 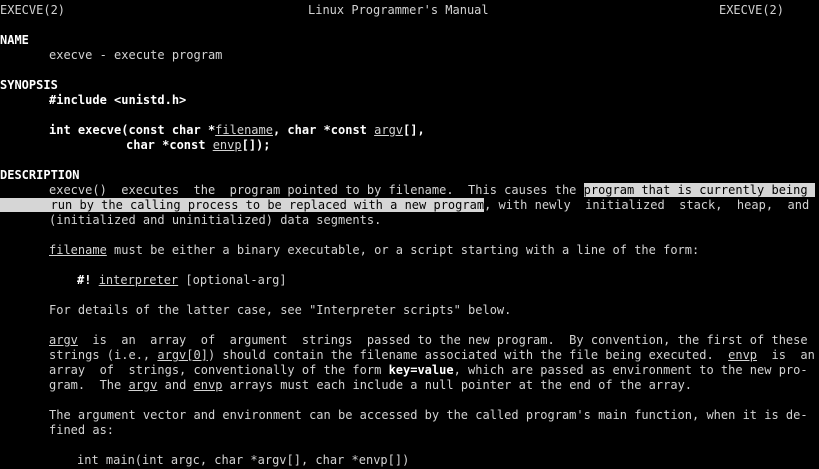 What do you see at coordinates (33, 10) in the screenshot?
I see `header-left: EXECVE(2)` at bounding box center [33, 10].